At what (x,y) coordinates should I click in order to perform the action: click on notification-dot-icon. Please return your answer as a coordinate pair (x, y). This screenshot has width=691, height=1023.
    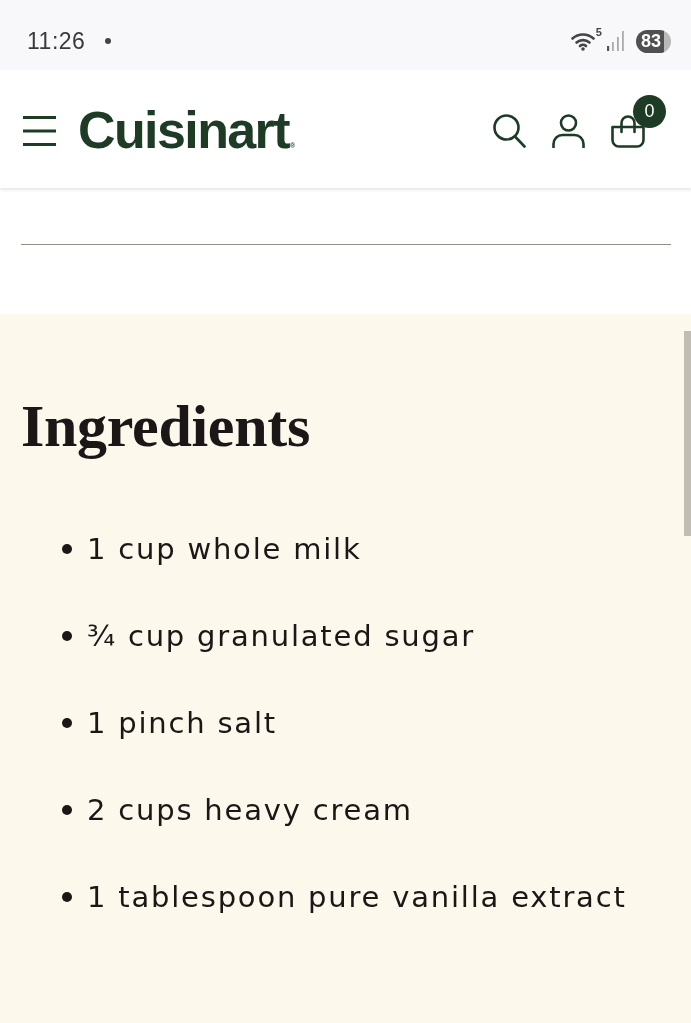
    Looking at the image, I should click on (108, 41).